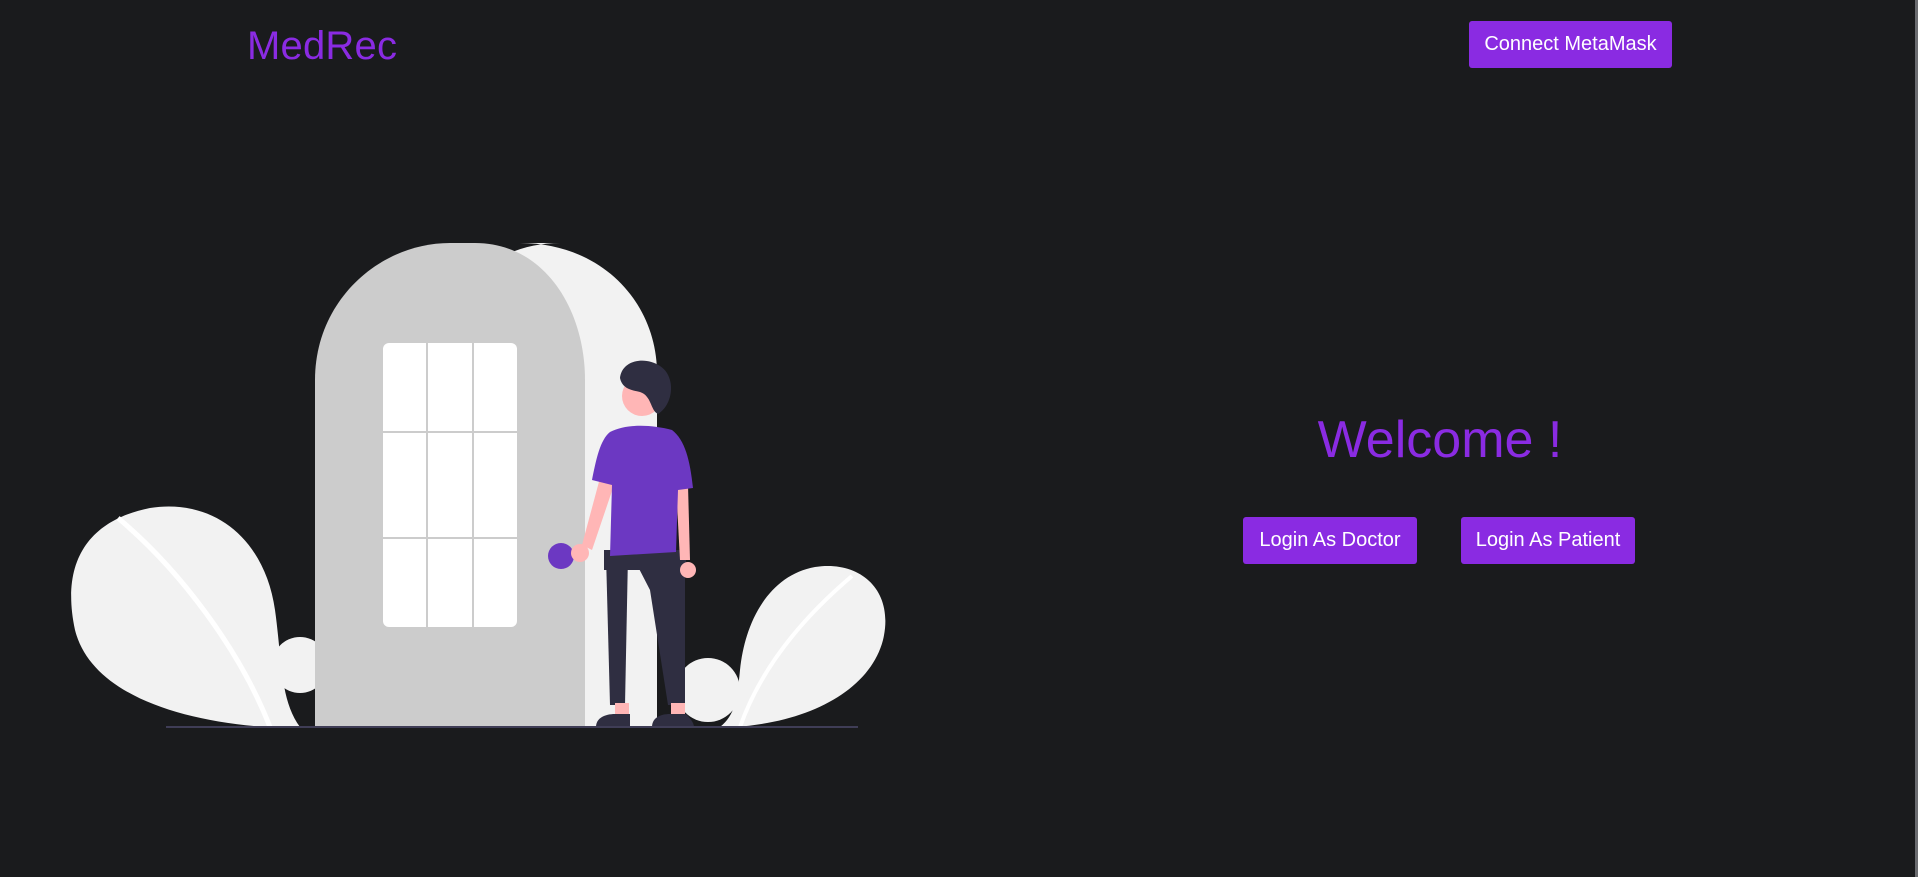  What do you see at coordinates (1548, 540) in the screenshot?
I see `login-patient-button: Login As Patient` at bounding box center [1548, 540].